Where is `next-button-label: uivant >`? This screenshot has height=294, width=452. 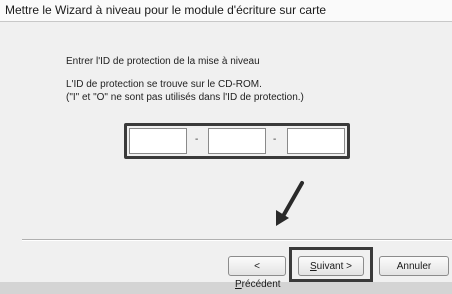
next-button-label: uivant > is located at coordinates (334, 266).